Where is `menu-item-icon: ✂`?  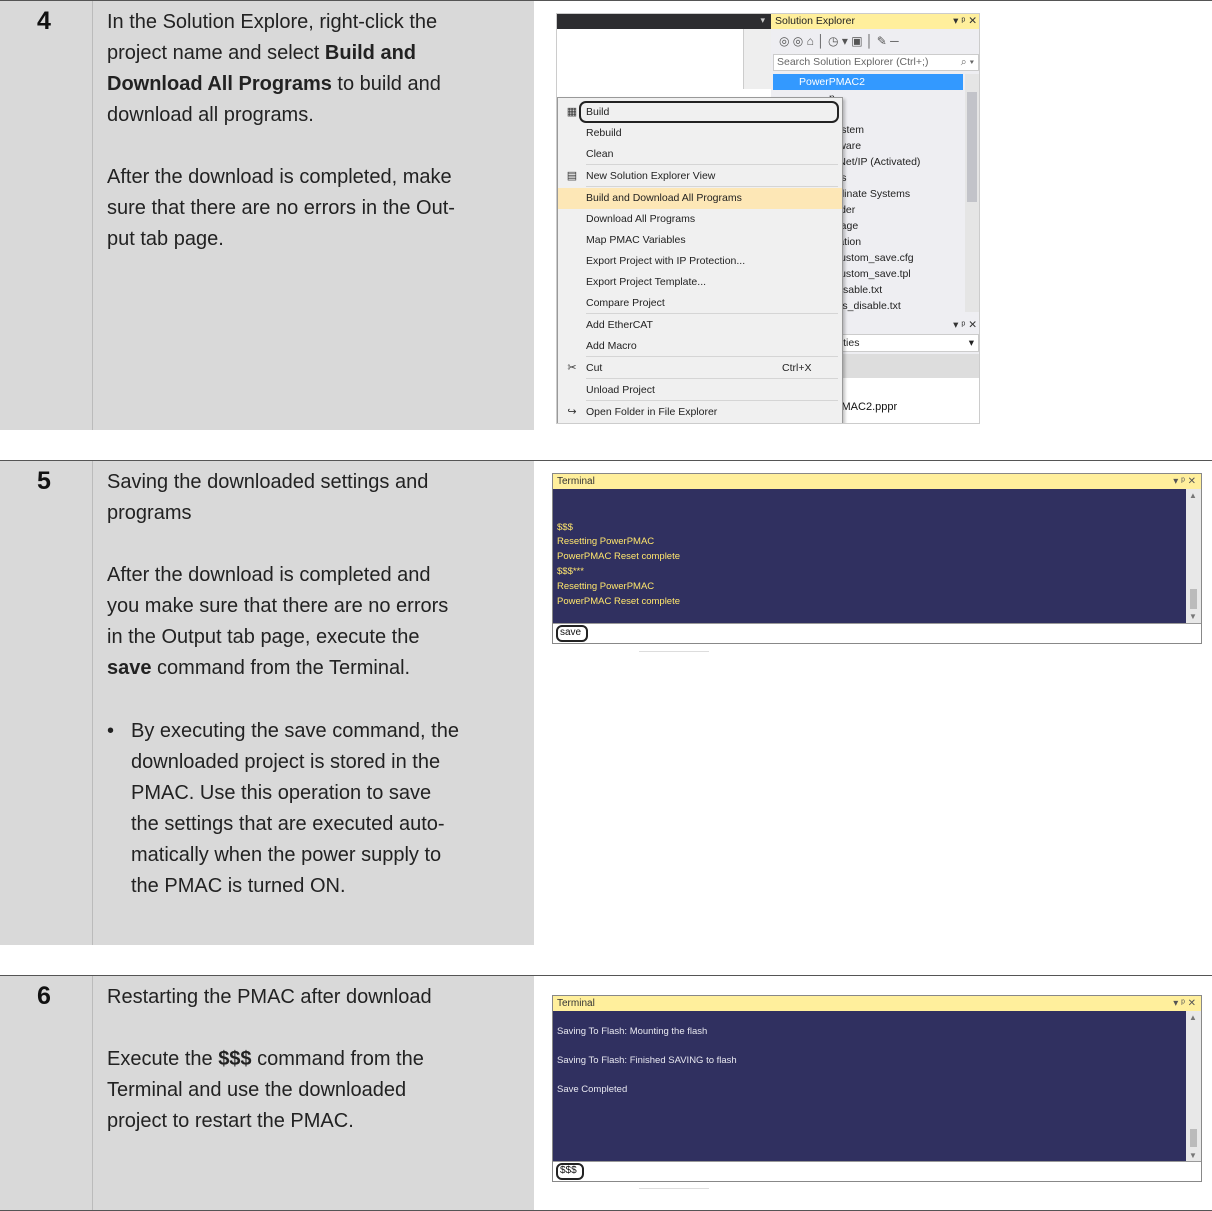
menu-item-icon: ✂ is located at coordinates (572, 368).